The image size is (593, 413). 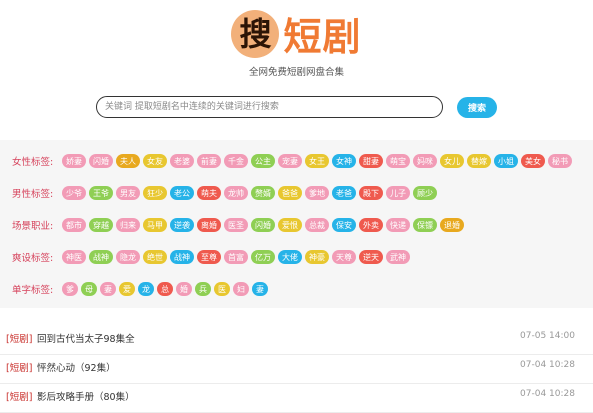 I want to click on tag-chip: 少爷, so click(x=74, y=193).